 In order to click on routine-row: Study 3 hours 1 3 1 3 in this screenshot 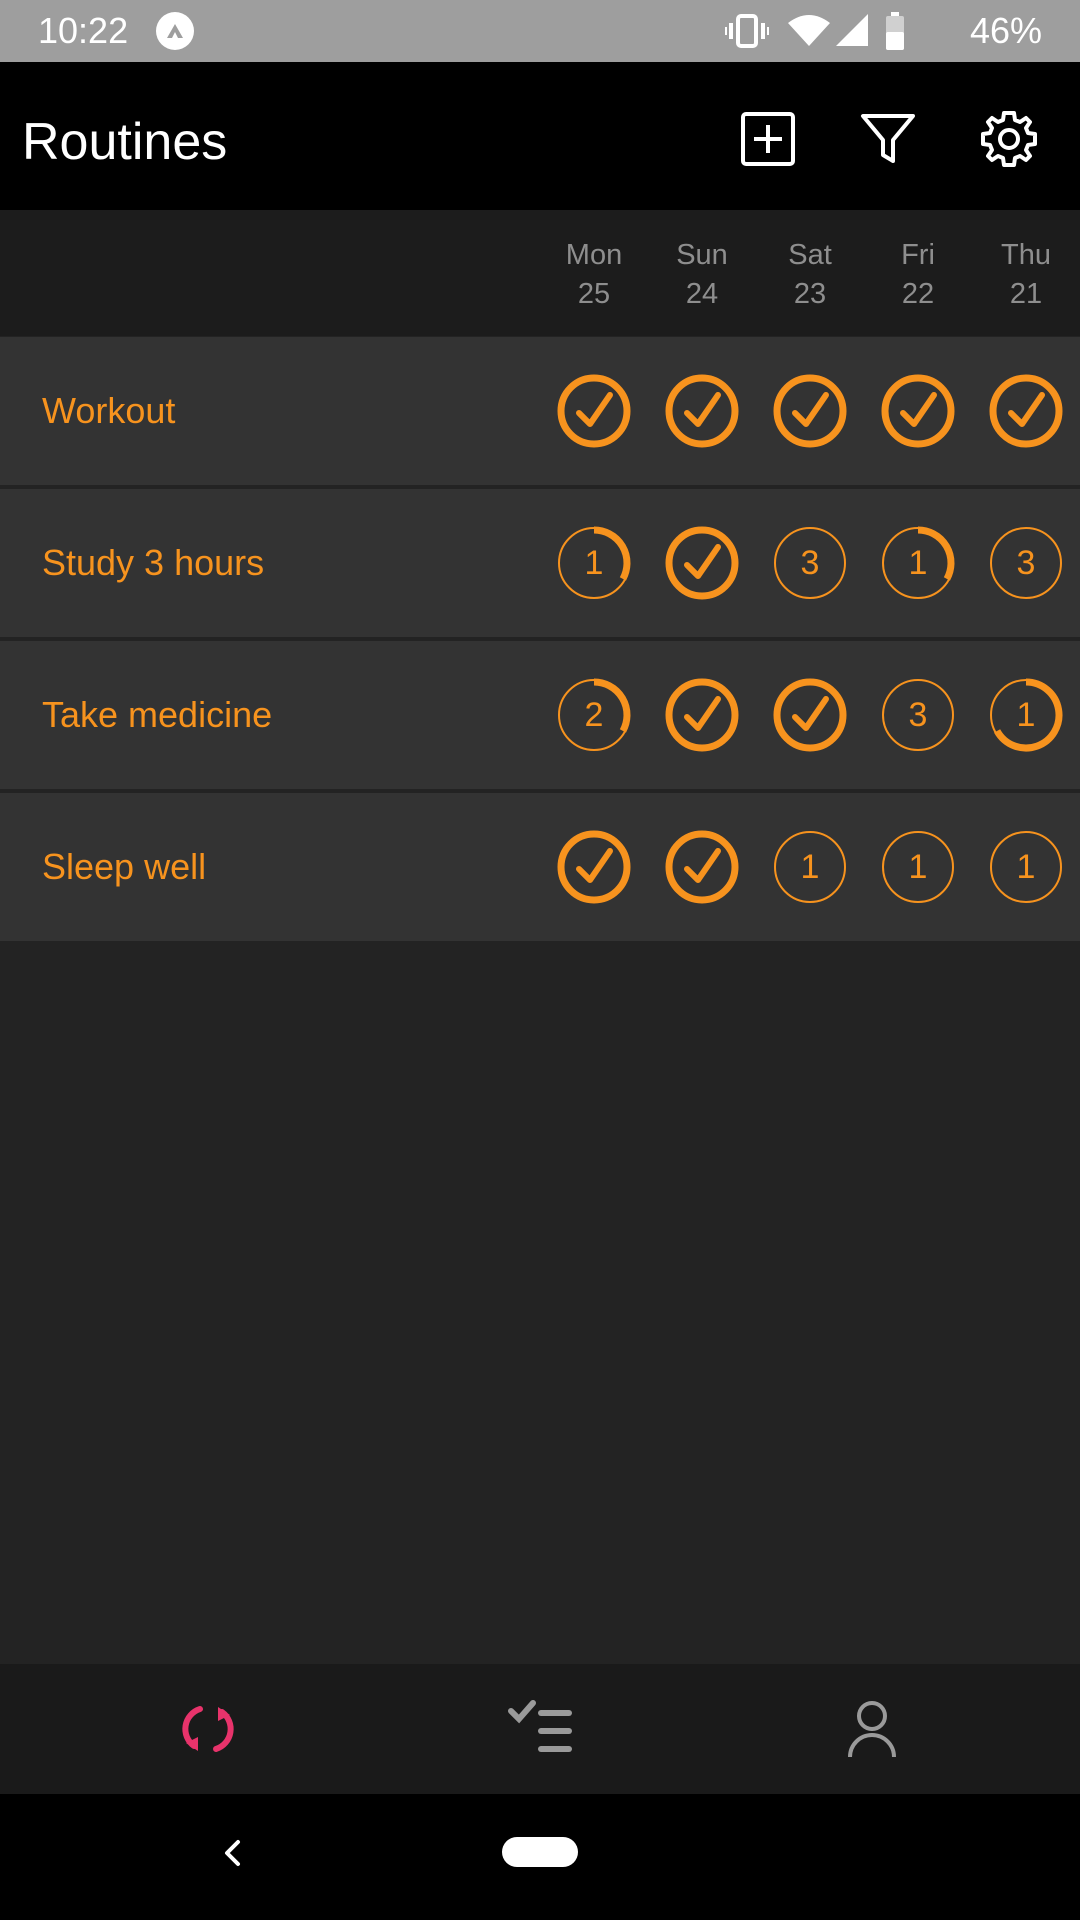, I will do `click(540, 563)`.